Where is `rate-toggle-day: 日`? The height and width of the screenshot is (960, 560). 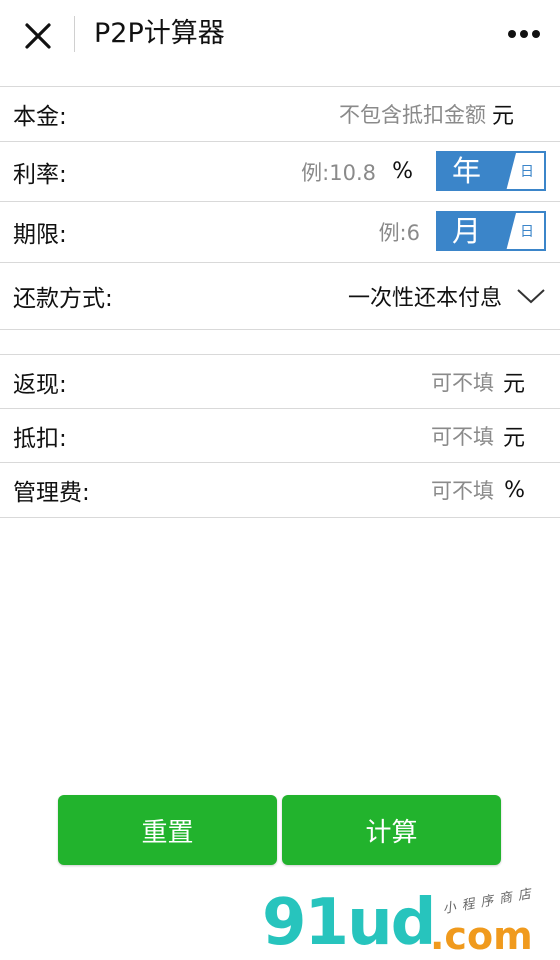 rate-toggle-day: 日 is located at coordinates (527, 171).